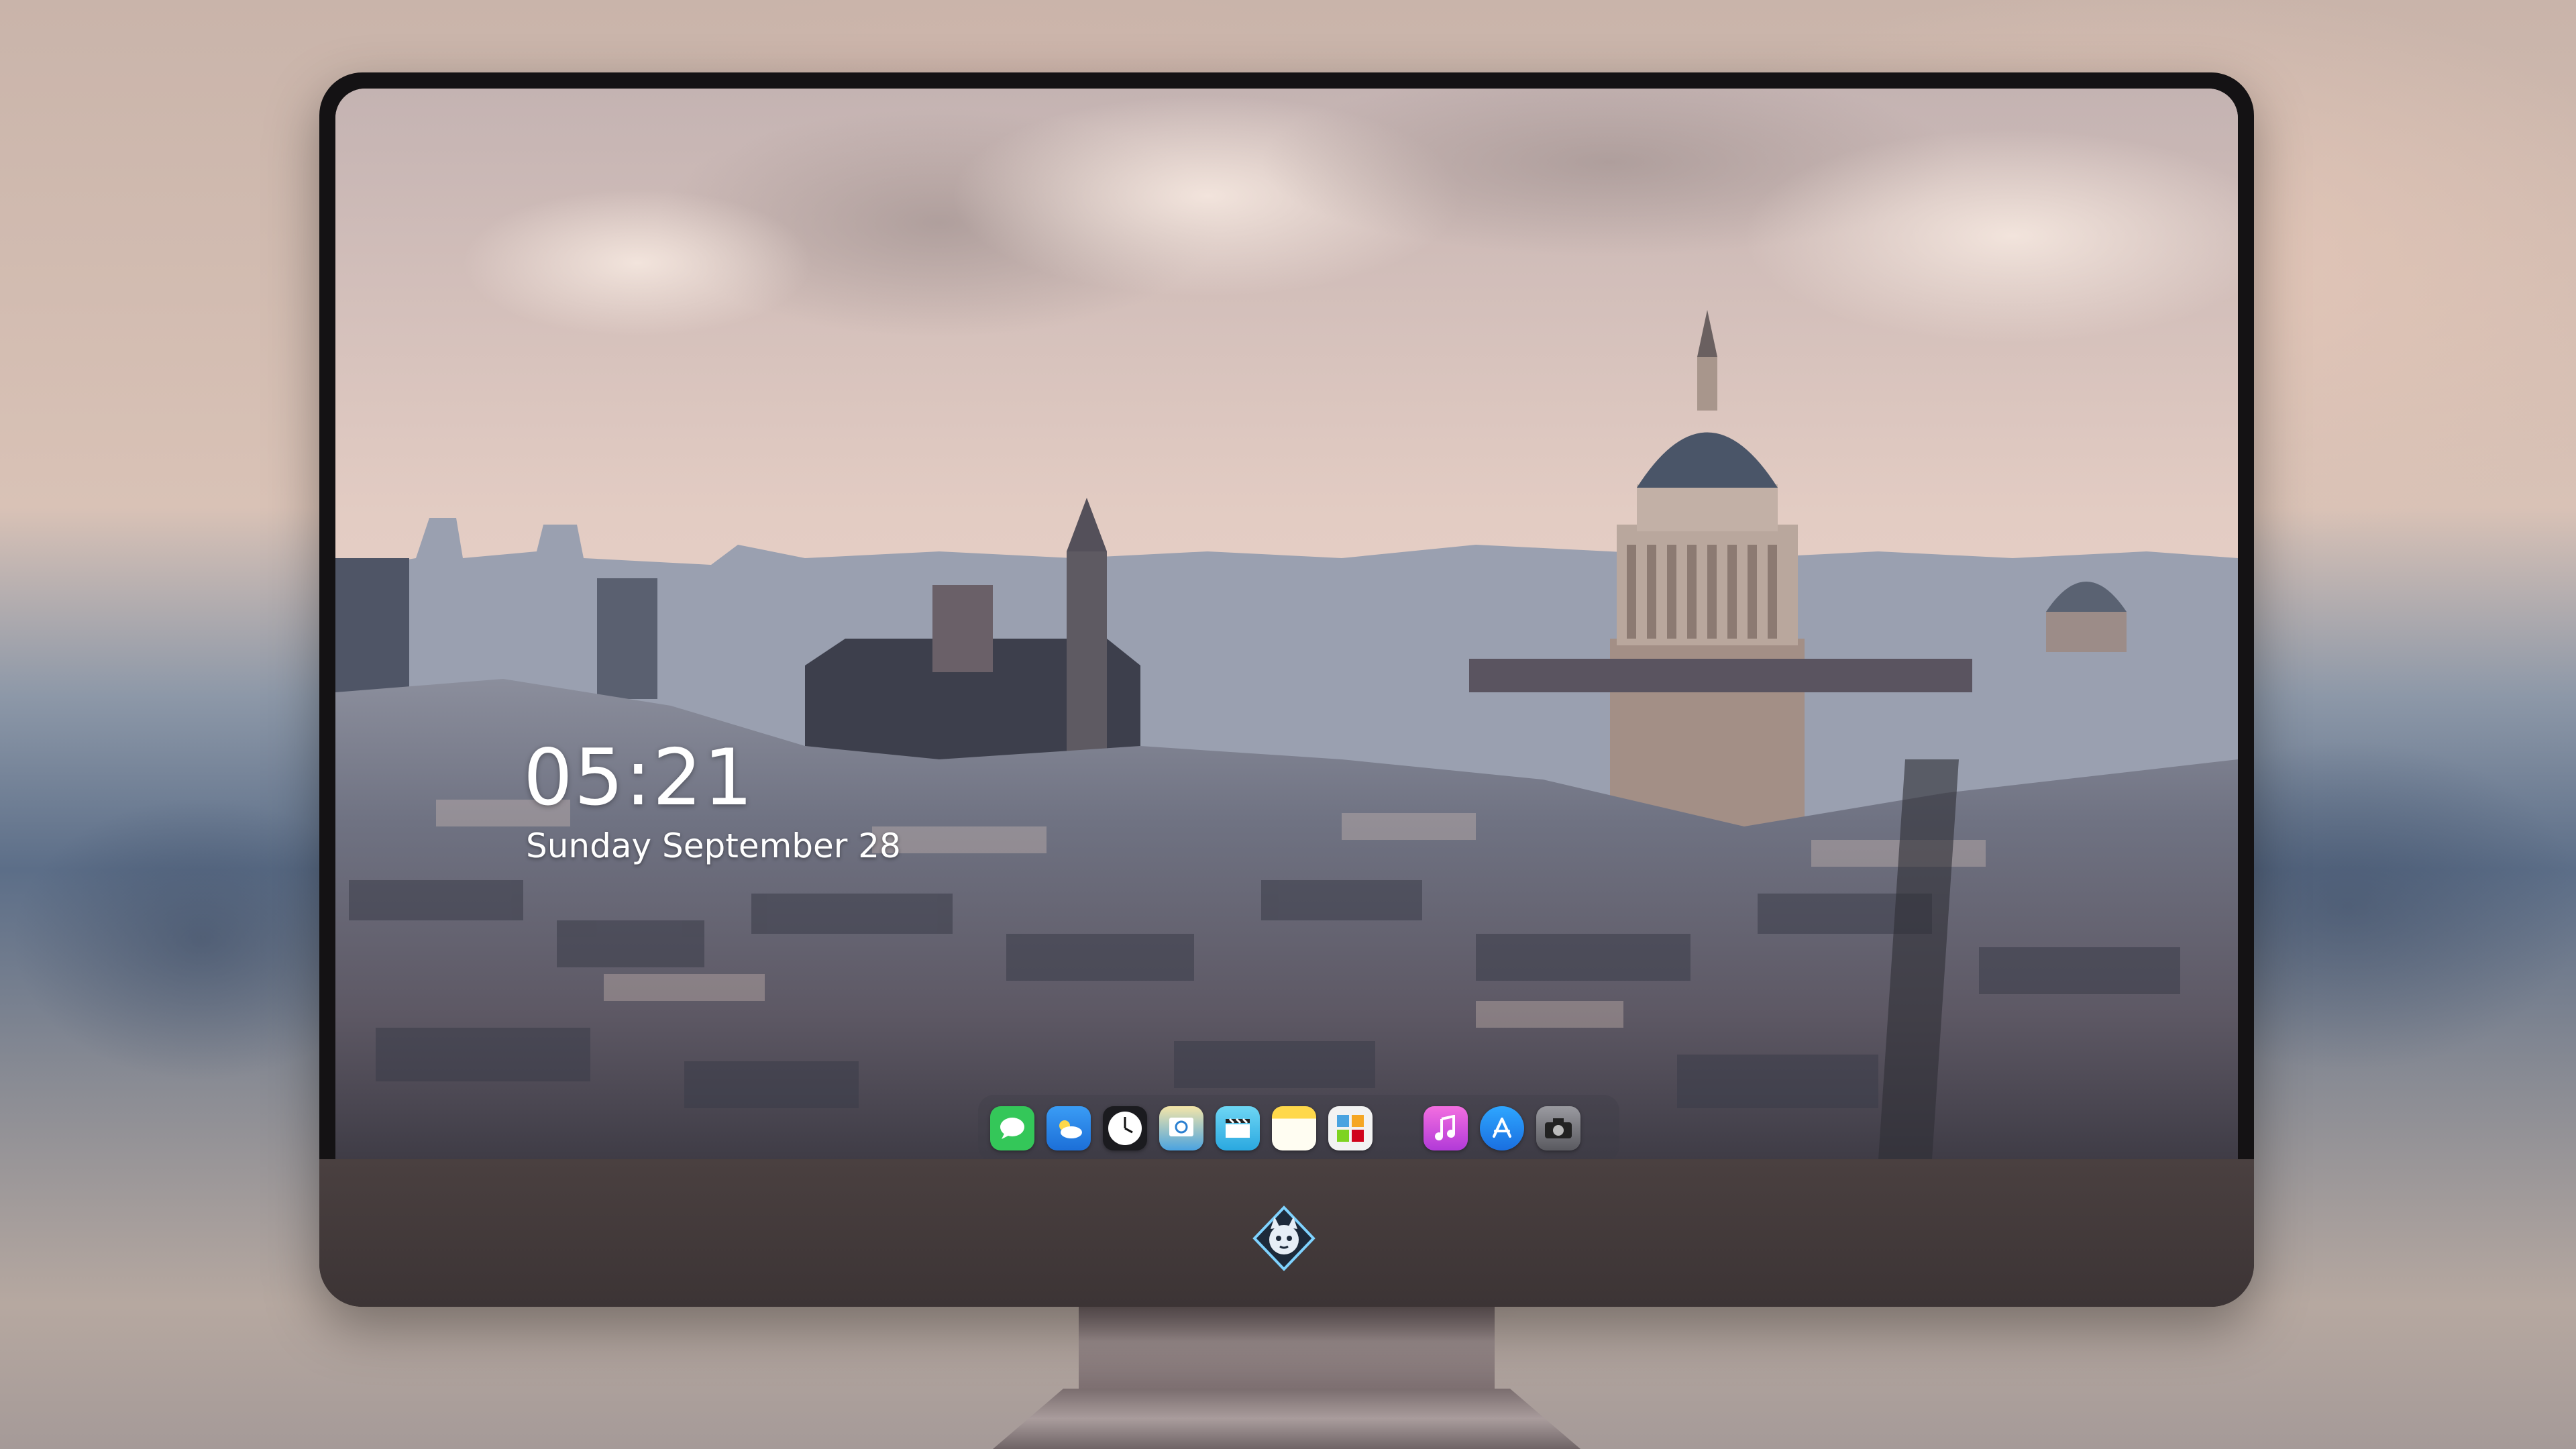 This screenshot has width=2576, height=1449. What do you see at coordinates (1284, 1238) in the screenshot?
I see `mascot-logo-icon` at bounding box center [1284, 1238].